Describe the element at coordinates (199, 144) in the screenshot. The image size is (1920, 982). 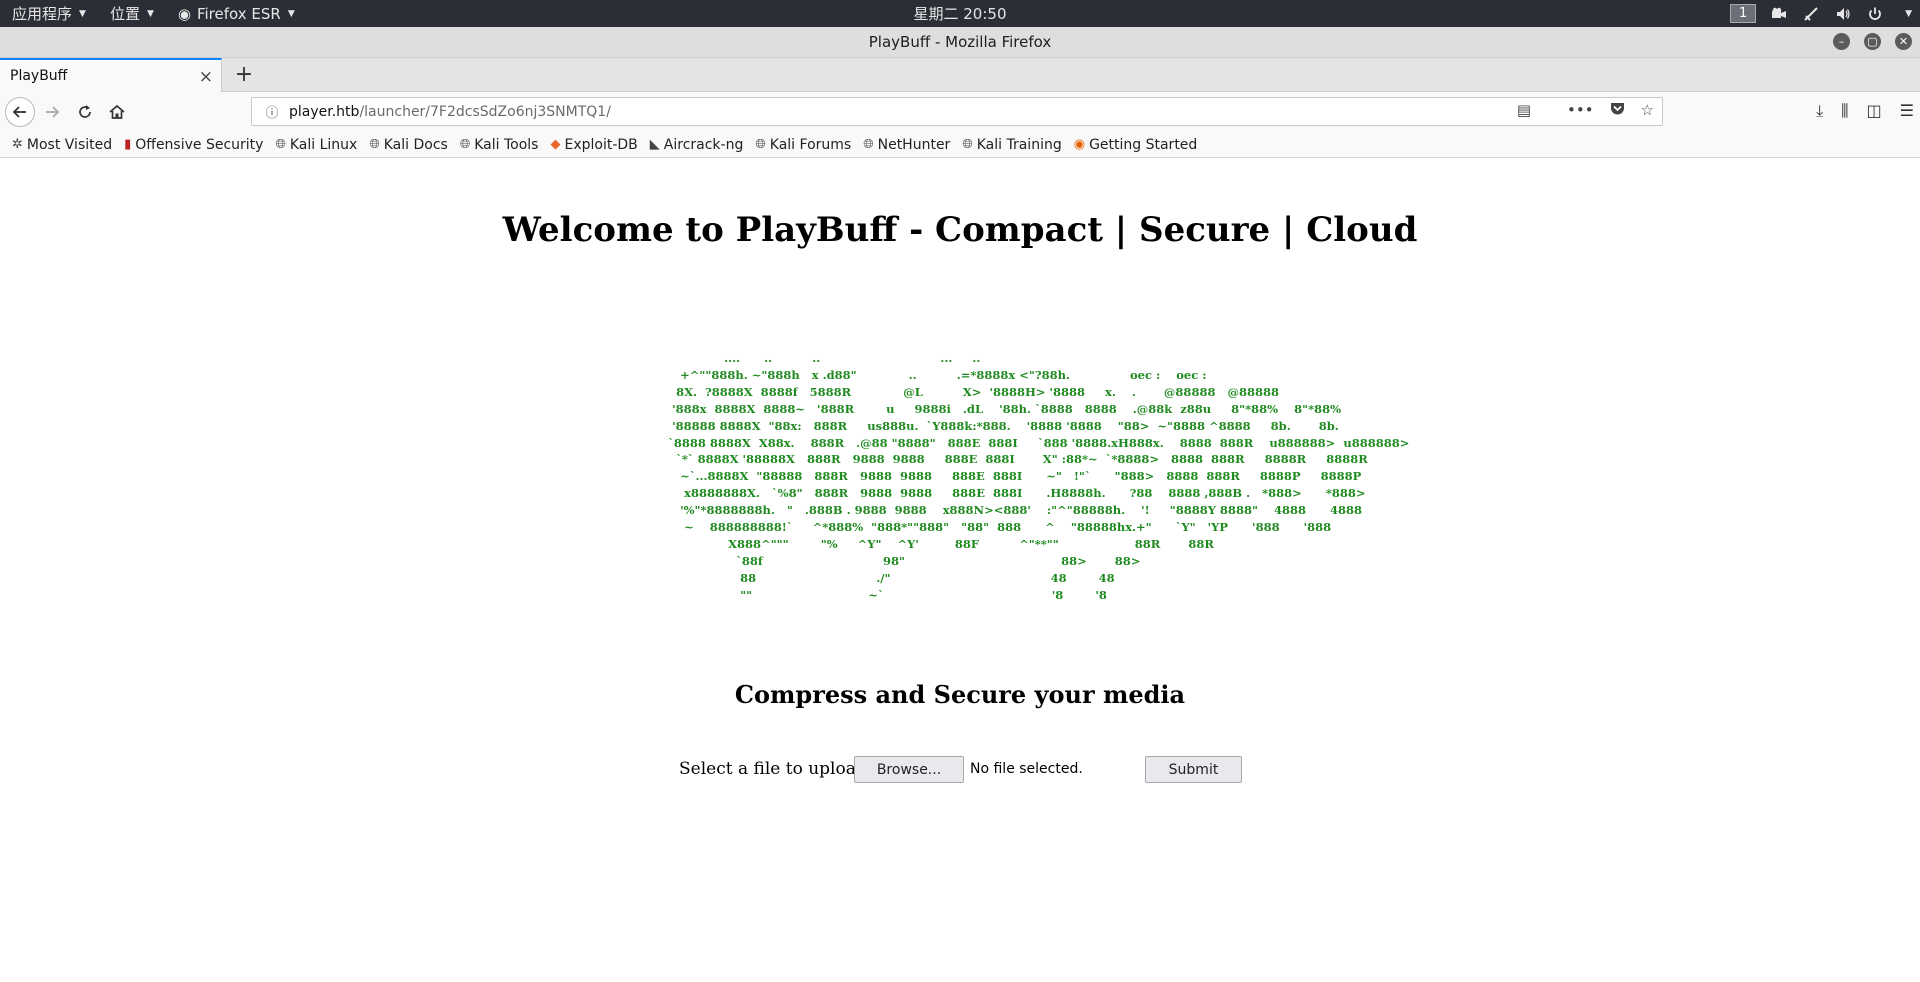
I see `bookmark-label: Offensive Security` at that location.